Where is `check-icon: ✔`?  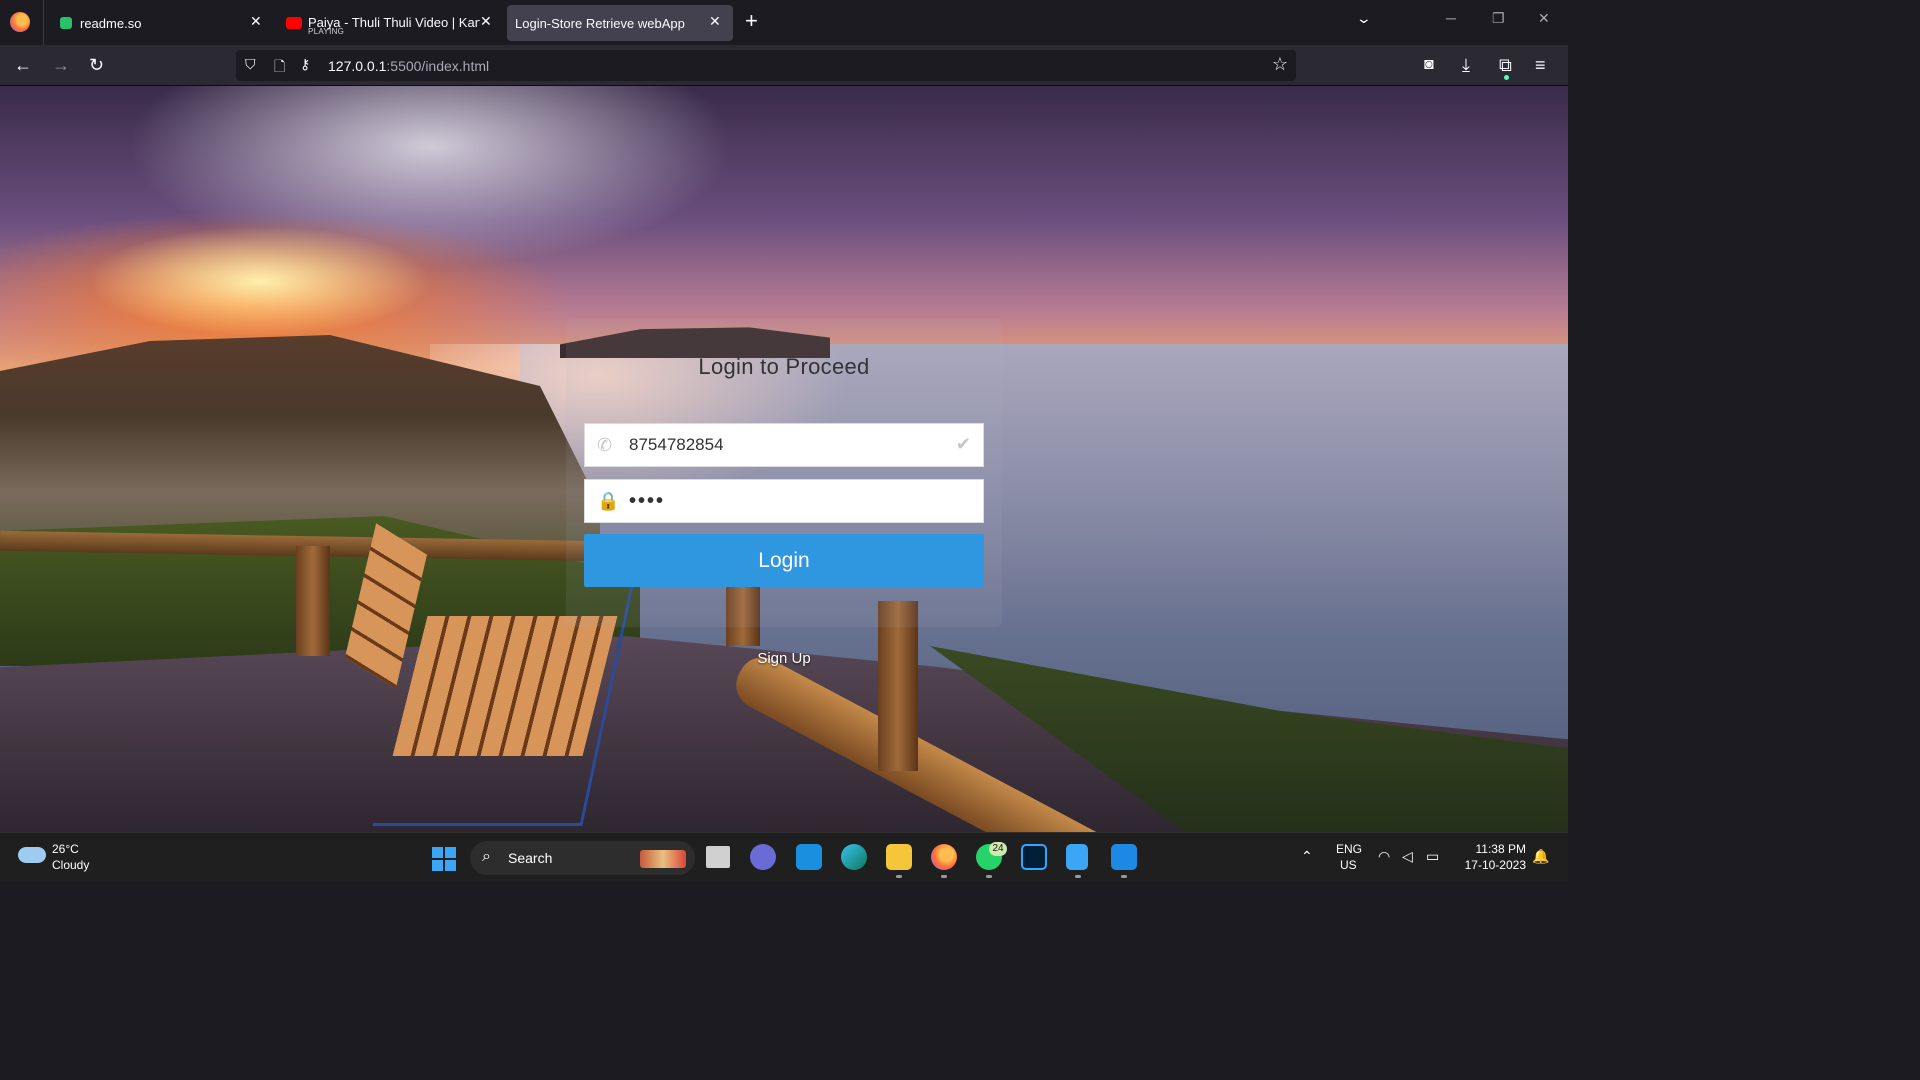
check-icon: ✔ is located at coordinates (963, 444).